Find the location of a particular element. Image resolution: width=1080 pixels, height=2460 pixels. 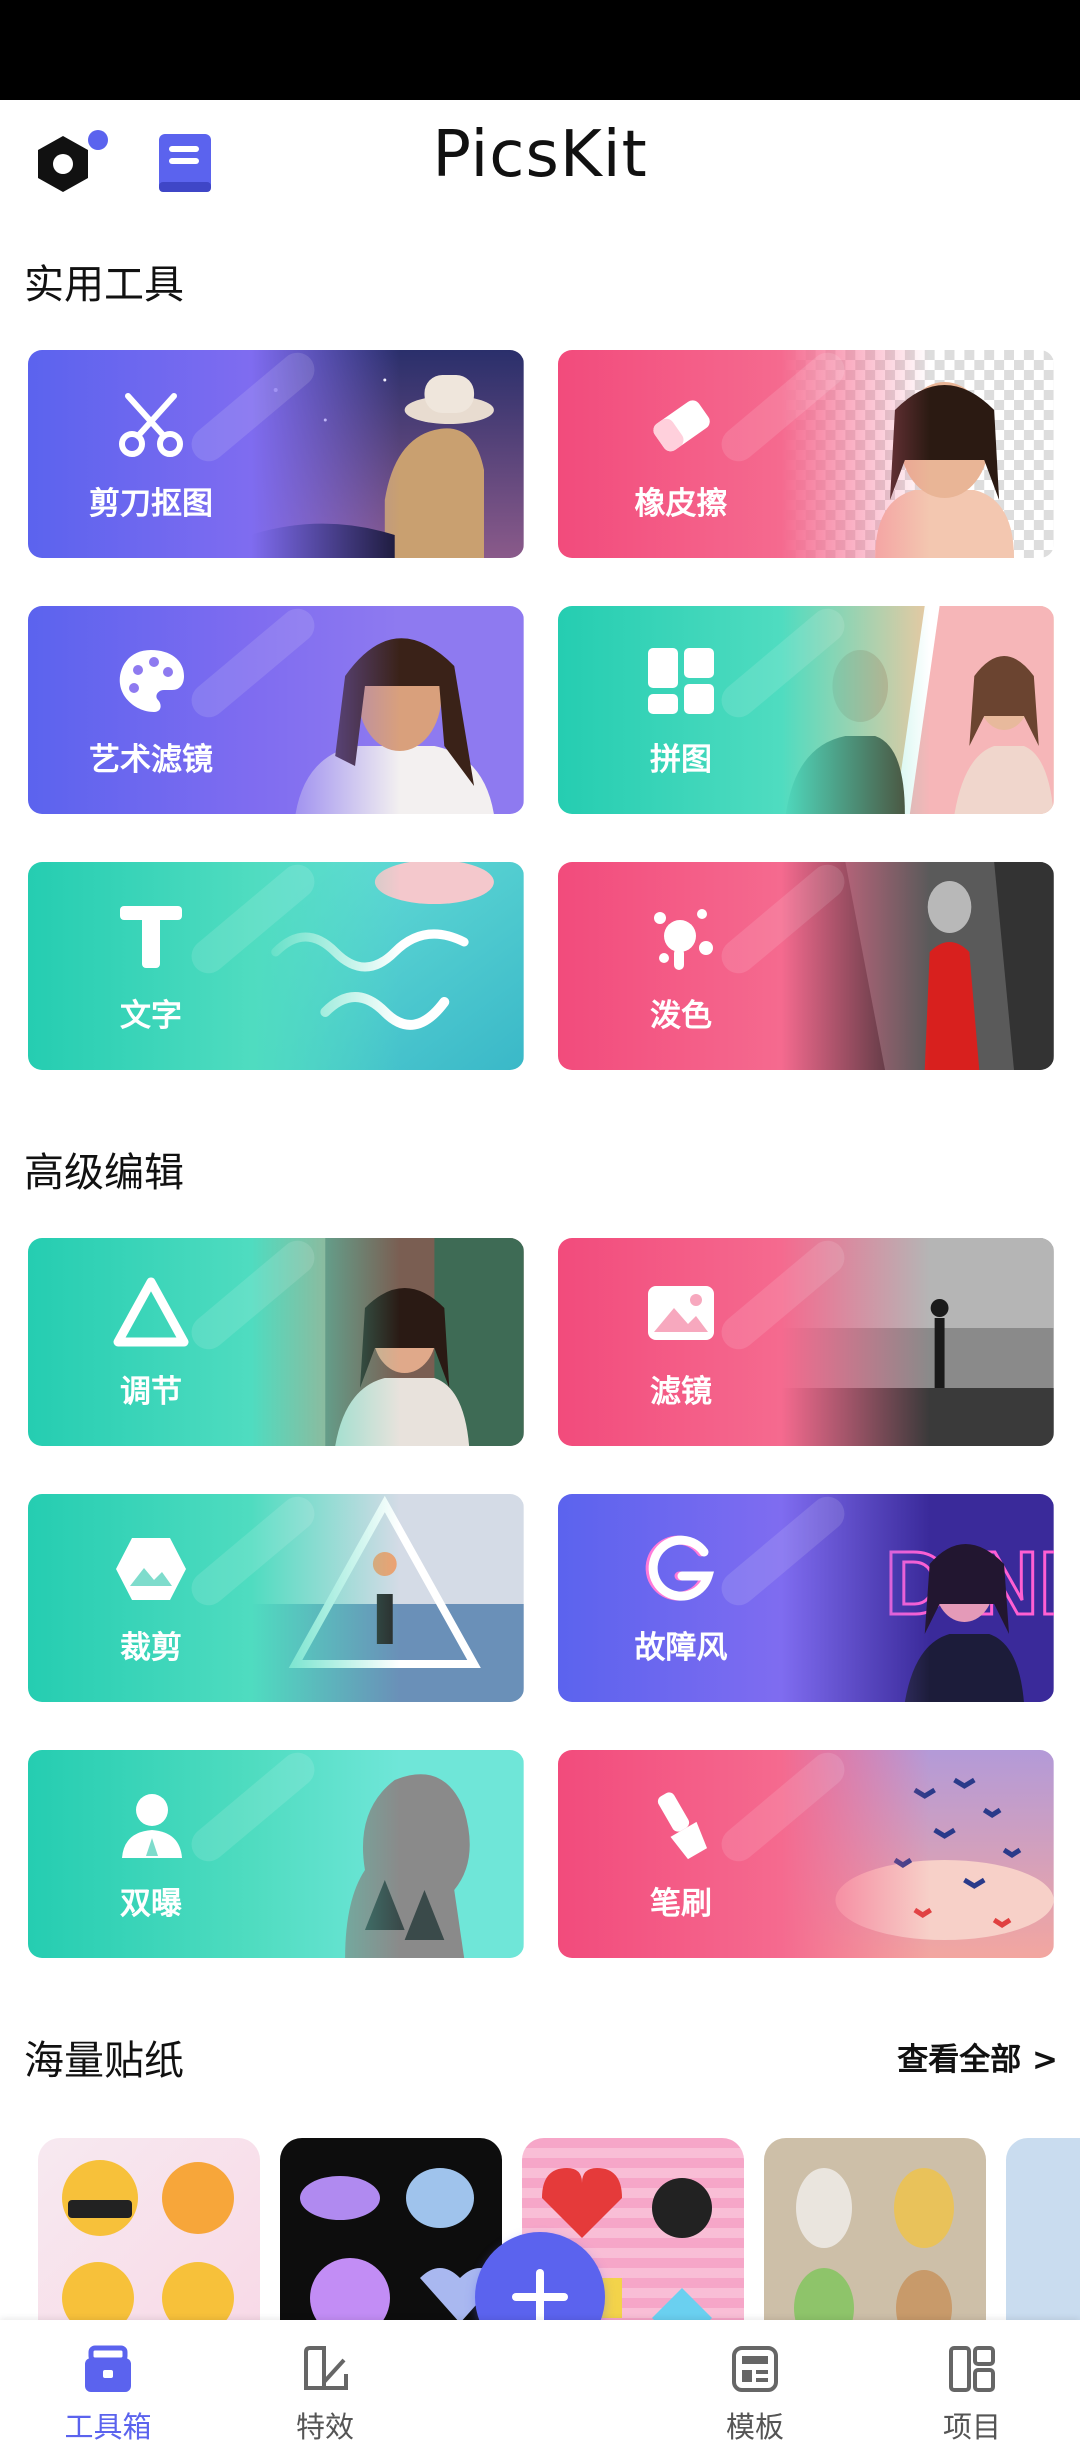

tab-templates: 模板 is located at coordinates (755, 2397).